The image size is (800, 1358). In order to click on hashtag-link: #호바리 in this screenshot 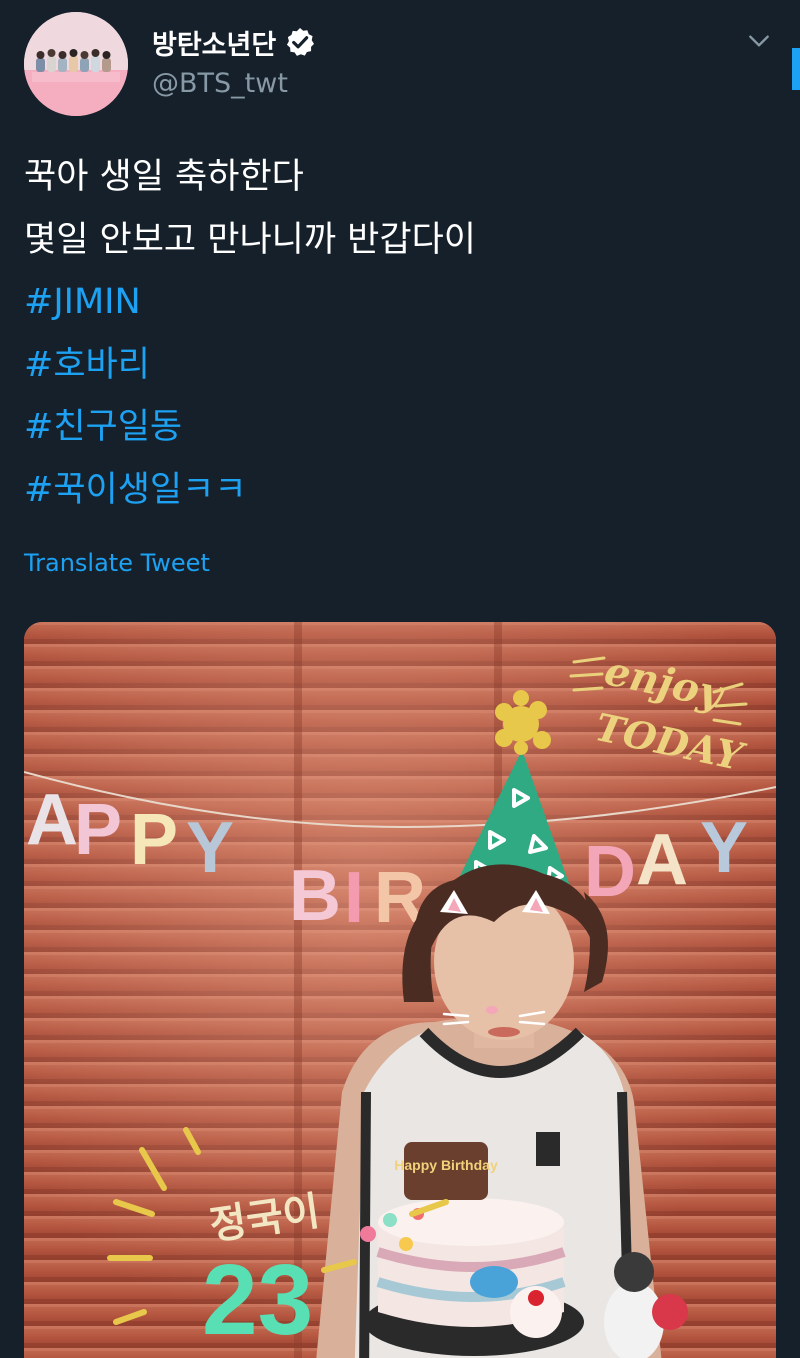, I will do `click(394, 365)`.